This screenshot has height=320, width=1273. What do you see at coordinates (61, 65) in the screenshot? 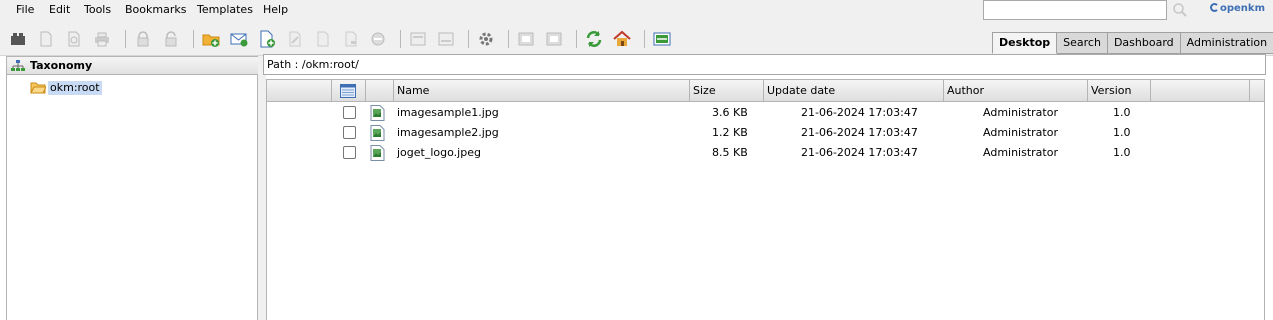
I see `taxonomy-title: Taxonomy` at bounding box center [61, 65].